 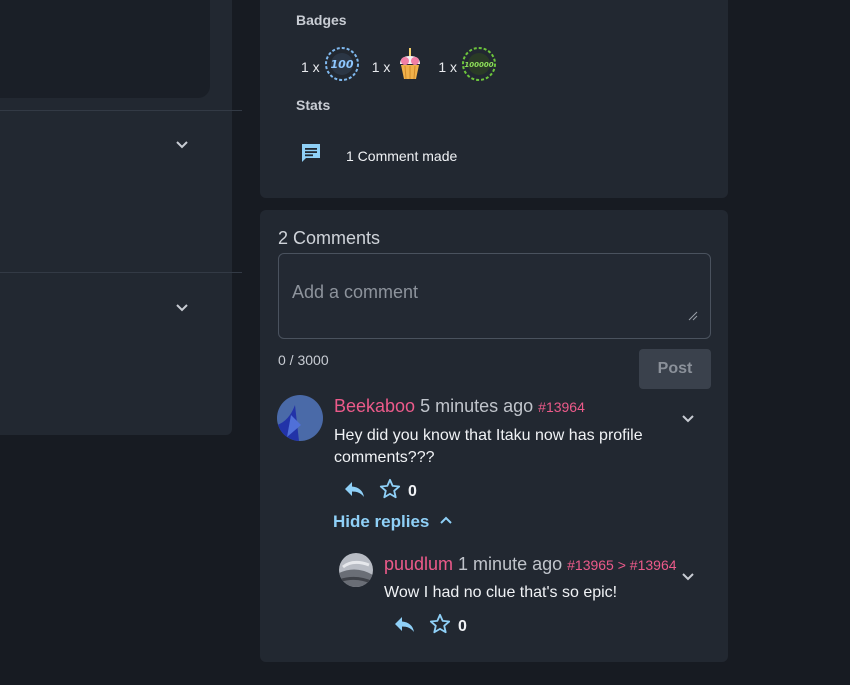 I want to click on badge-item-100: 1 x 100, so click(x=330, y=66).